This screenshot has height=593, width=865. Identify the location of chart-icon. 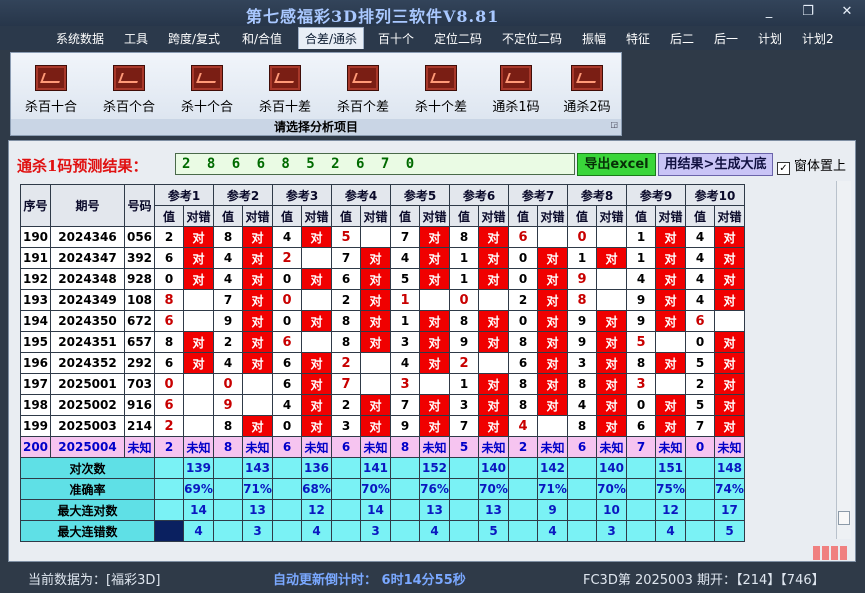
(51, 78).